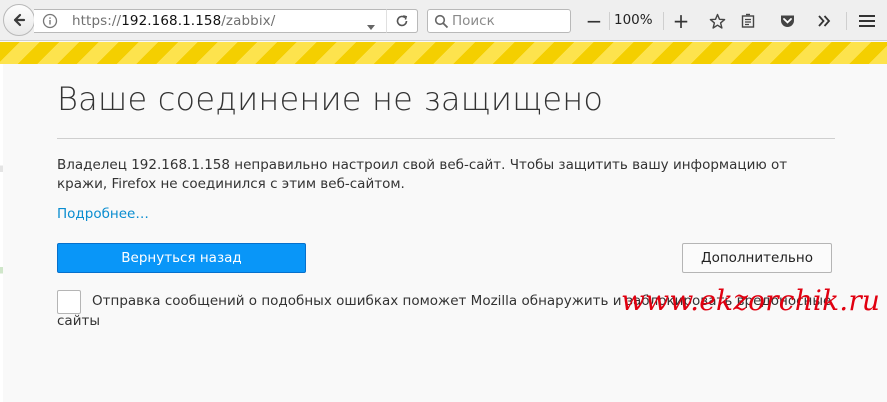  I want to click on url-bar: https://192.168.1.158/zabbix/, so click(226, 21).